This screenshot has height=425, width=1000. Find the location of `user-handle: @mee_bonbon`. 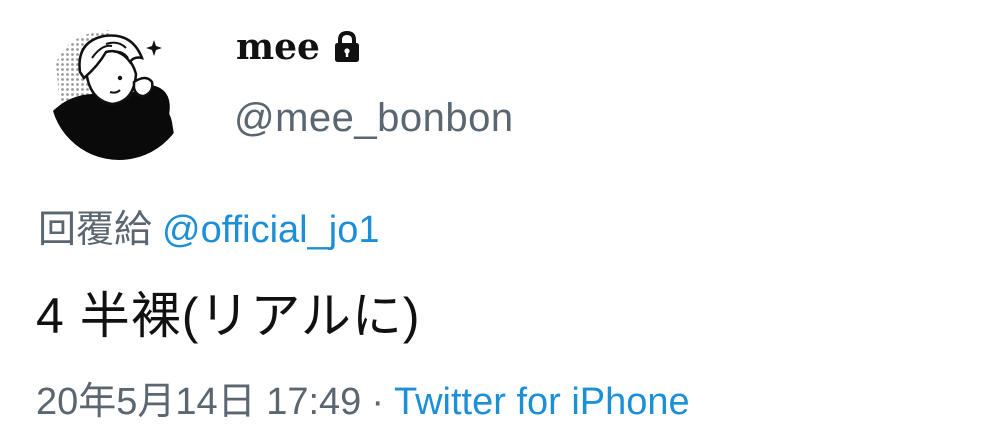

user-handle: @mee_bonbon is located at coordinates (374, 118).